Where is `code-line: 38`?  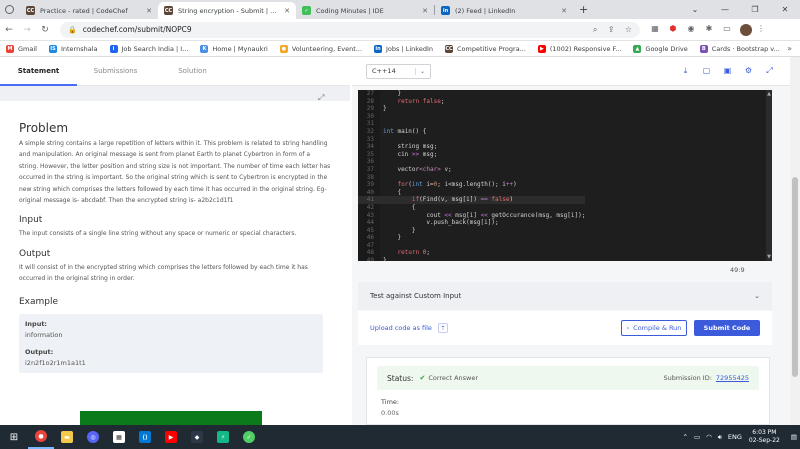 code-line: 38 is located at coordinates (471, 178).